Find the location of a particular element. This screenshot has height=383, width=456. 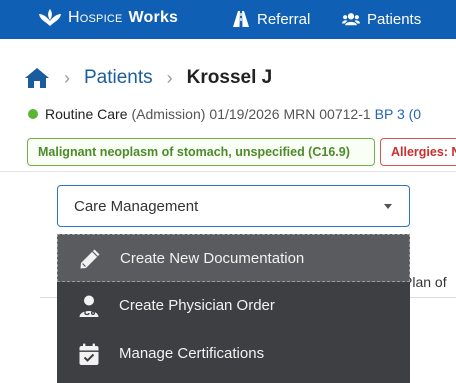

menu-item-create-physician-order: Create Physician Order is located at coordinates (233, 306).